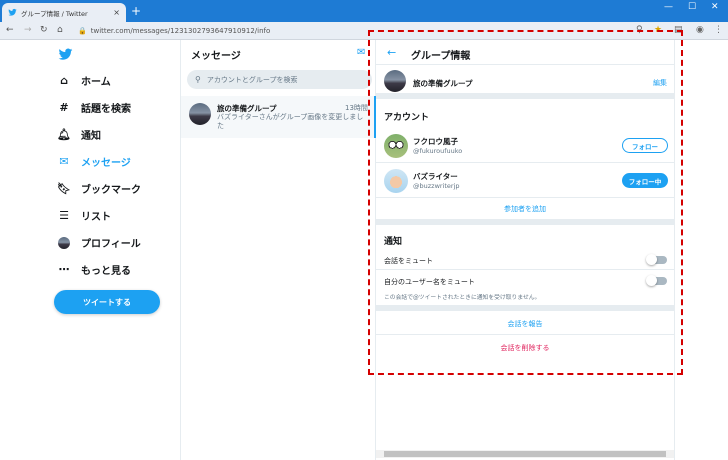 This screenshot has height=460, width=728. What do you see at coordinates (361, 52) in the screenshot?
I see `new-message-icon: ✉` at bounding box center [361, 52].